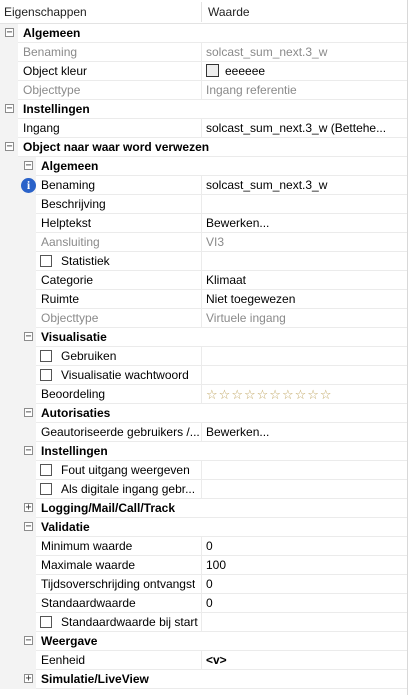 The image size is (408, 695). I want to click on property-row: Beoordeling ☆☆☆☆☆☆☆☆☆☆, so click(203, 394).